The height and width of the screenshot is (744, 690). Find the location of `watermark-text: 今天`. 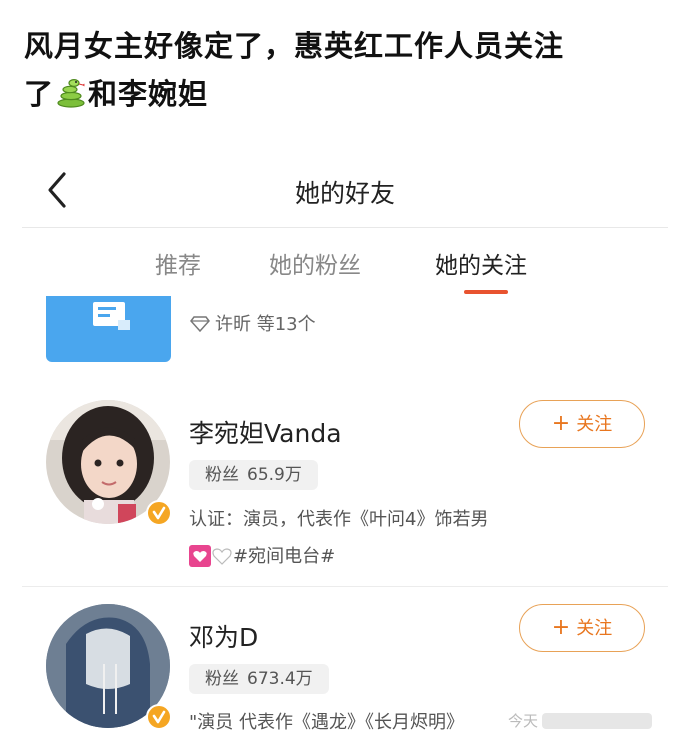

watermark-text: 今天 is located at coordinates (523, 721).